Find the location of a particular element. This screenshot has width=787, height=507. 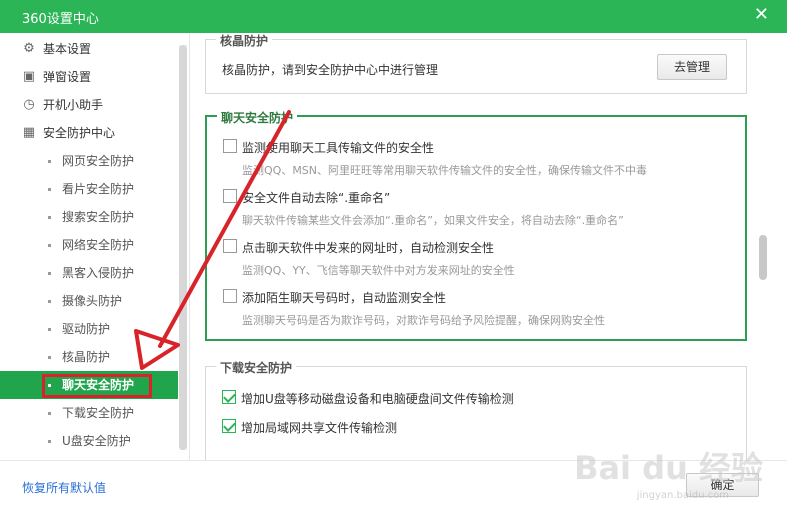

sidebar-subitem-usb: U盘安全防护 is located at coordinates (89, 441).